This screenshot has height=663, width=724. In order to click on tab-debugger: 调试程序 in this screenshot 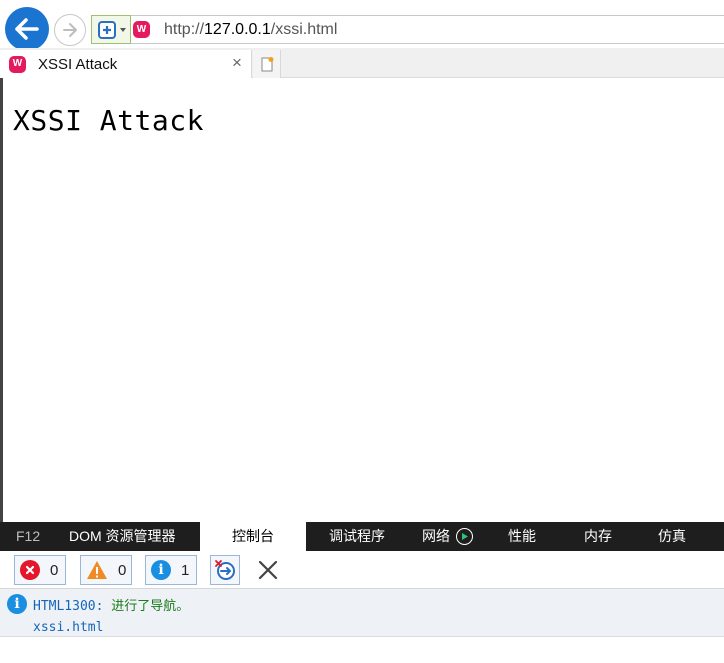, I will do `click(357, 536)`.